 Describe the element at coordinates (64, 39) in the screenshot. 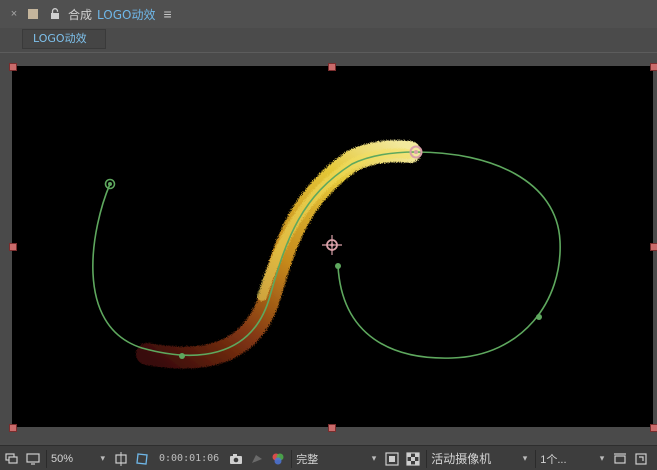

I see `tab-logo-comp: LOGO动效` at that location.